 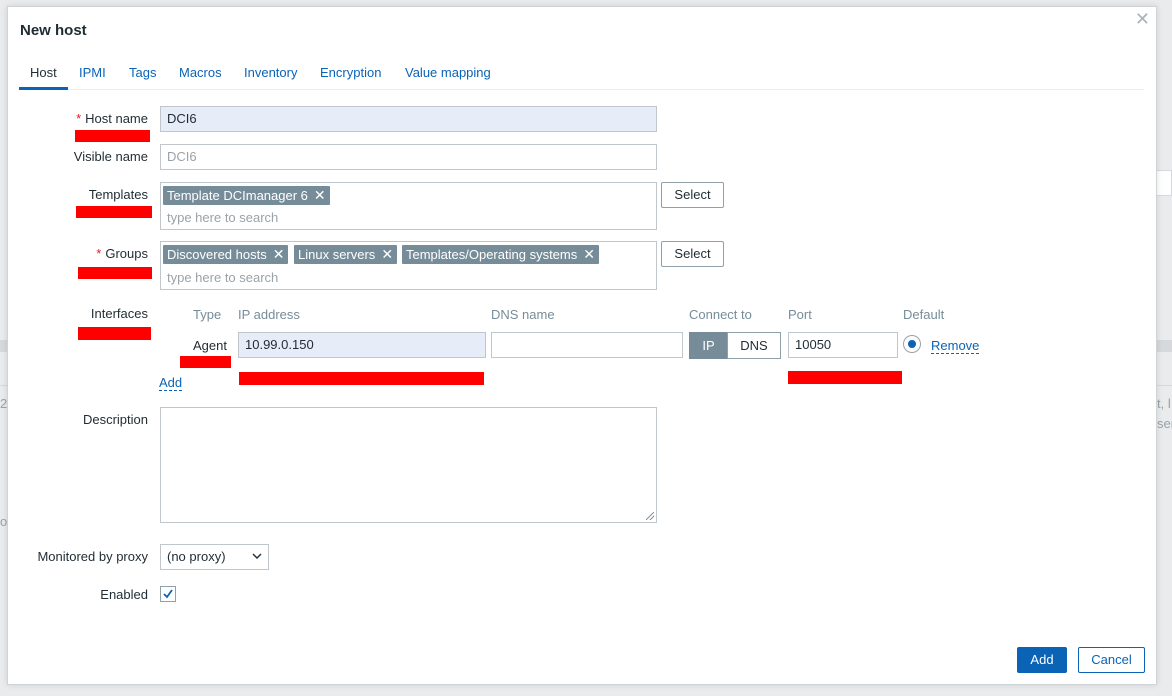 I want to click on tab-tags: Tags, so click(x=142, y=72).